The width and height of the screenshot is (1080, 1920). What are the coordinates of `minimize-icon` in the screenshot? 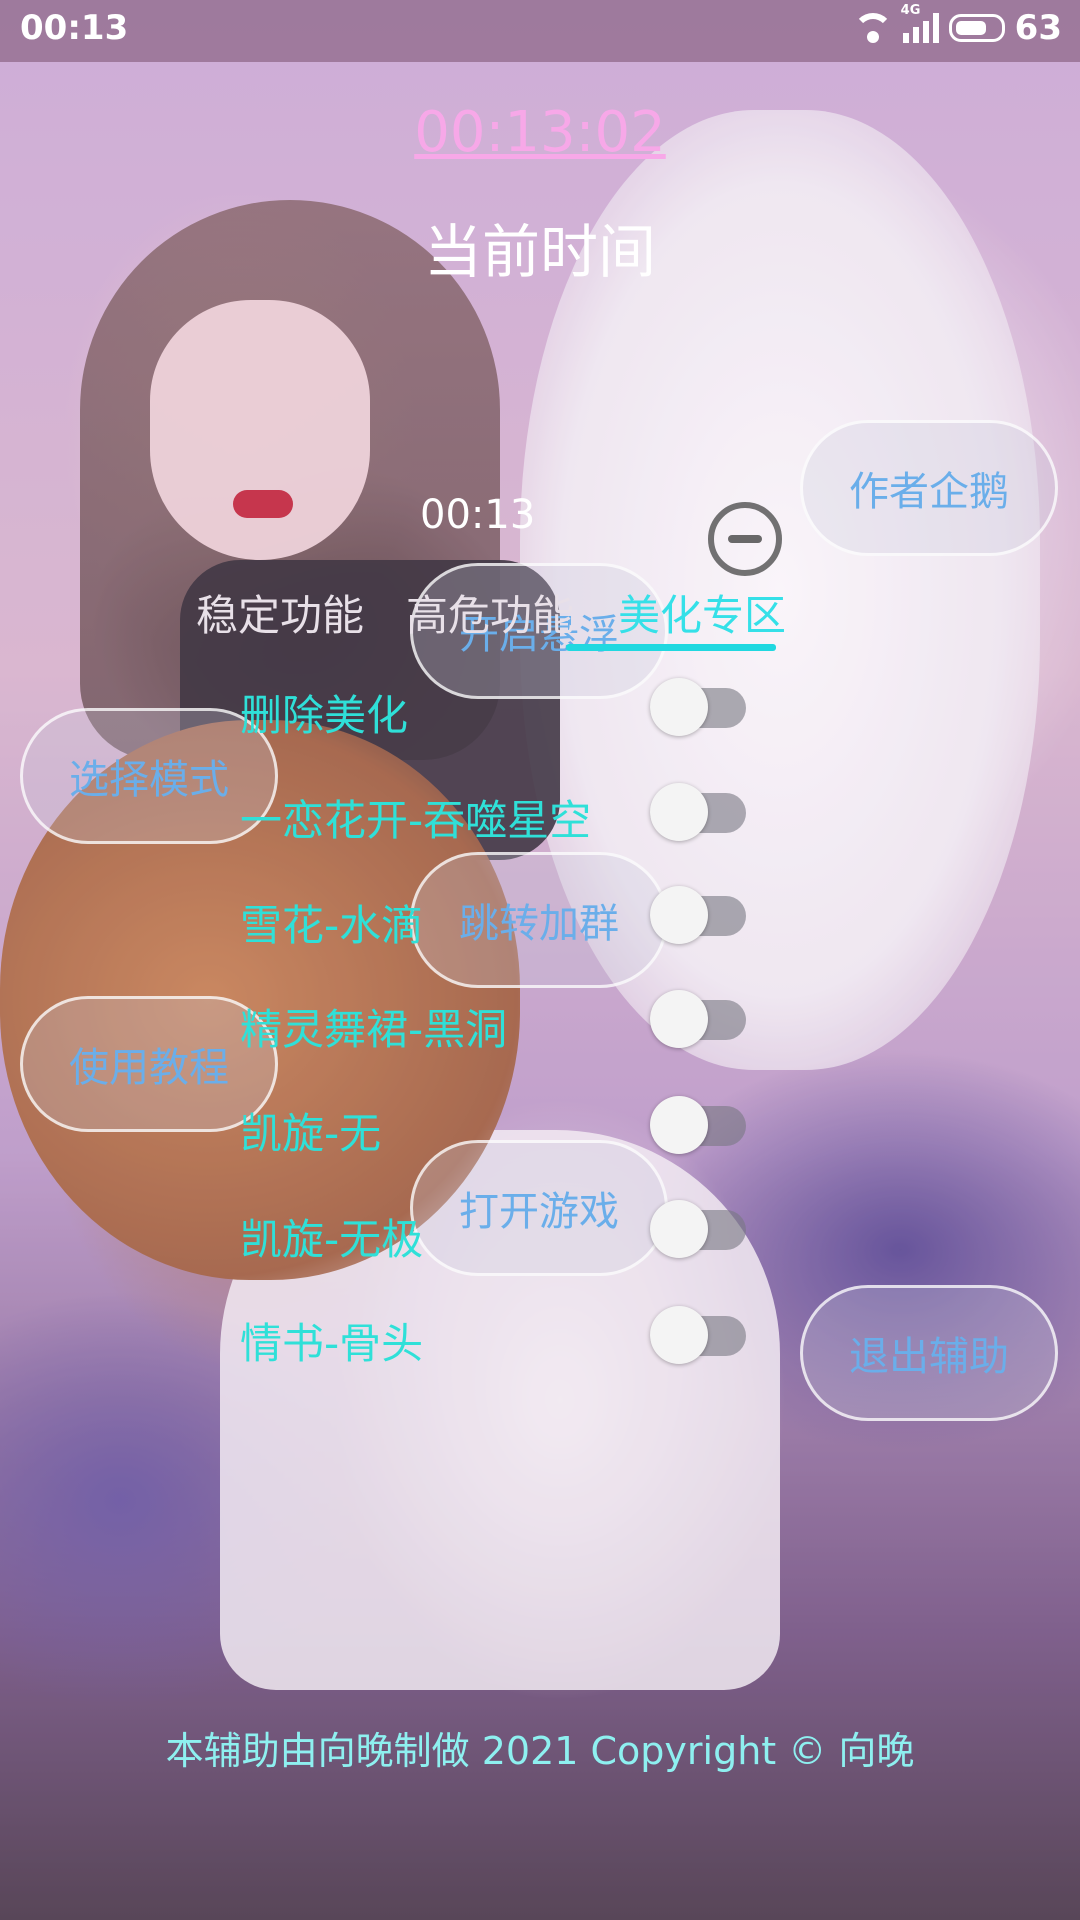 It's located at (745, 539).